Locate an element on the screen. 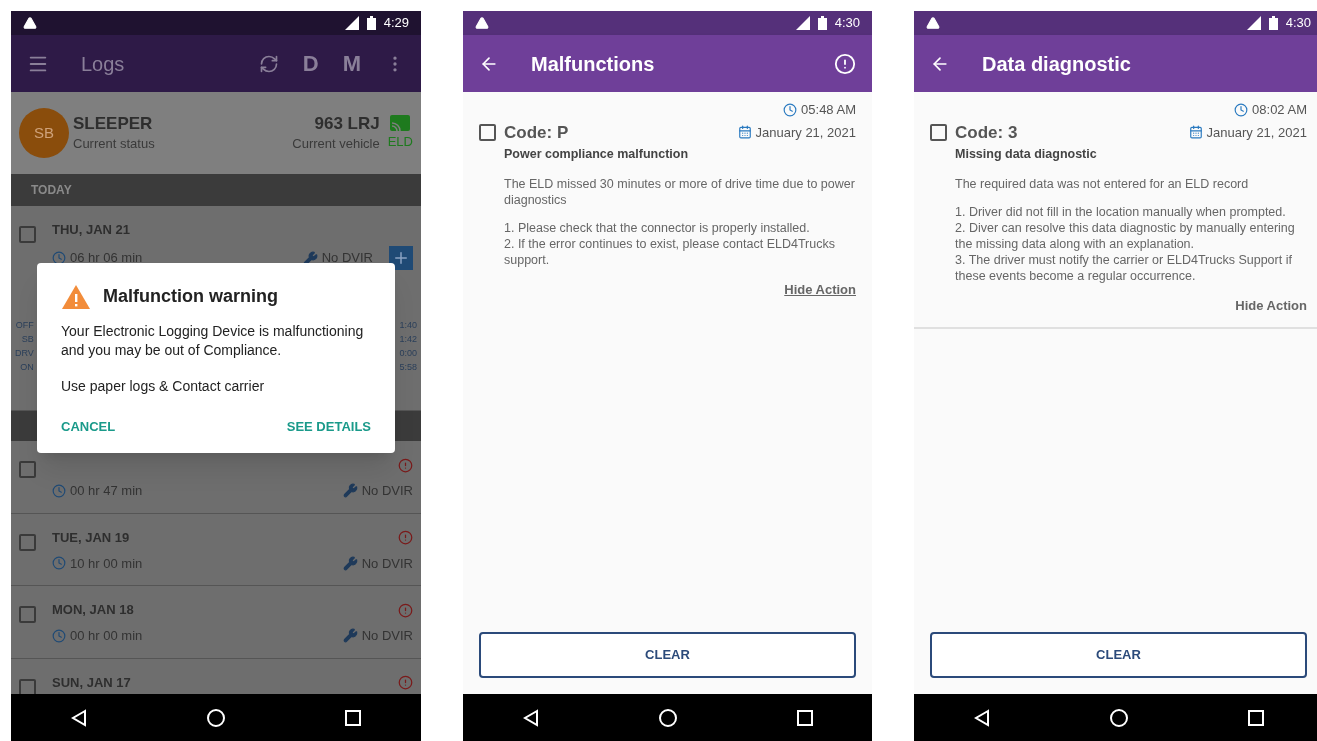 The image size is (1317, 741). dialog-message: Your Electronic Logging Device is malfunctioning and you may be out of Compliance. is located at coordinates (213, 341).